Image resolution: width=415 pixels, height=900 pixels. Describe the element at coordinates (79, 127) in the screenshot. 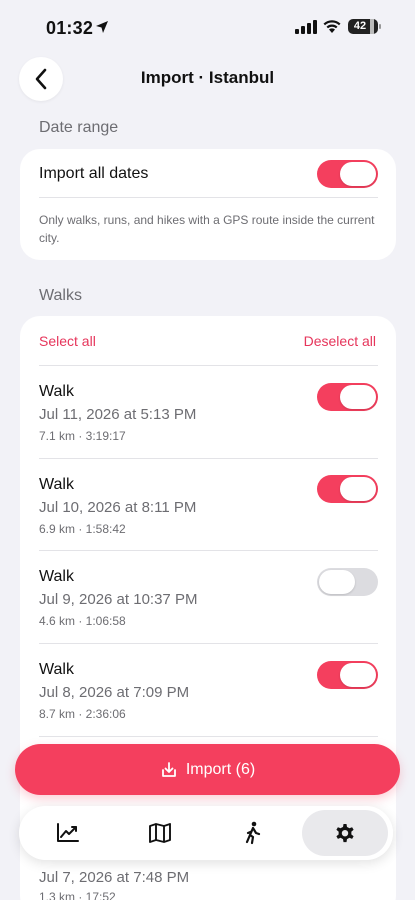

I see `section-header-date-range: Date range` at that location.